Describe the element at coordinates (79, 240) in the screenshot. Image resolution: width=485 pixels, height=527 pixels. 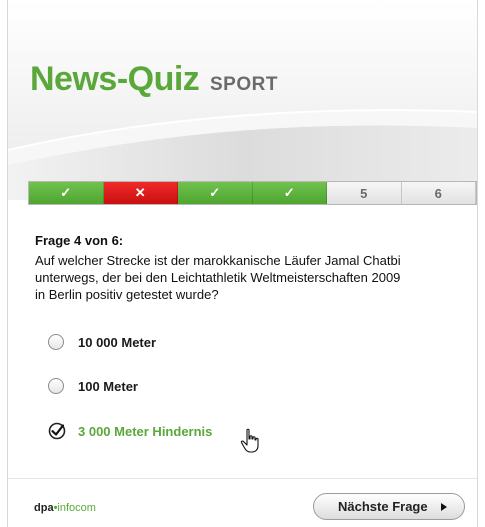
I see `question-heading: Frage 4 von 6:` at that location.